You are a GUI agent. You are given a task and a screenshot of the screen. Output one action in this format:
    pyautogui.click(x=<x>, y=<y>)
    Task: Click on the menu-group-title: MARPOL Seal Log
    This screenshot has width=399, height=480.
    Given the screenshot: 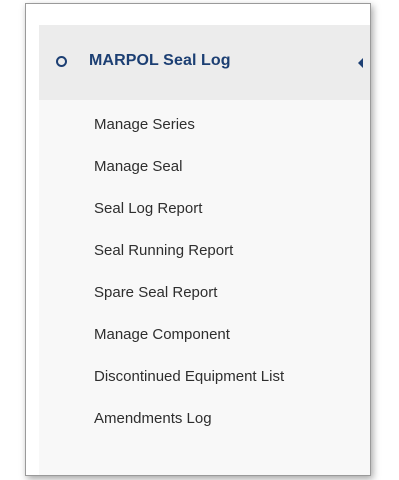 What is the action you would take?
    pyautogui.click(x=160, y=60)
    